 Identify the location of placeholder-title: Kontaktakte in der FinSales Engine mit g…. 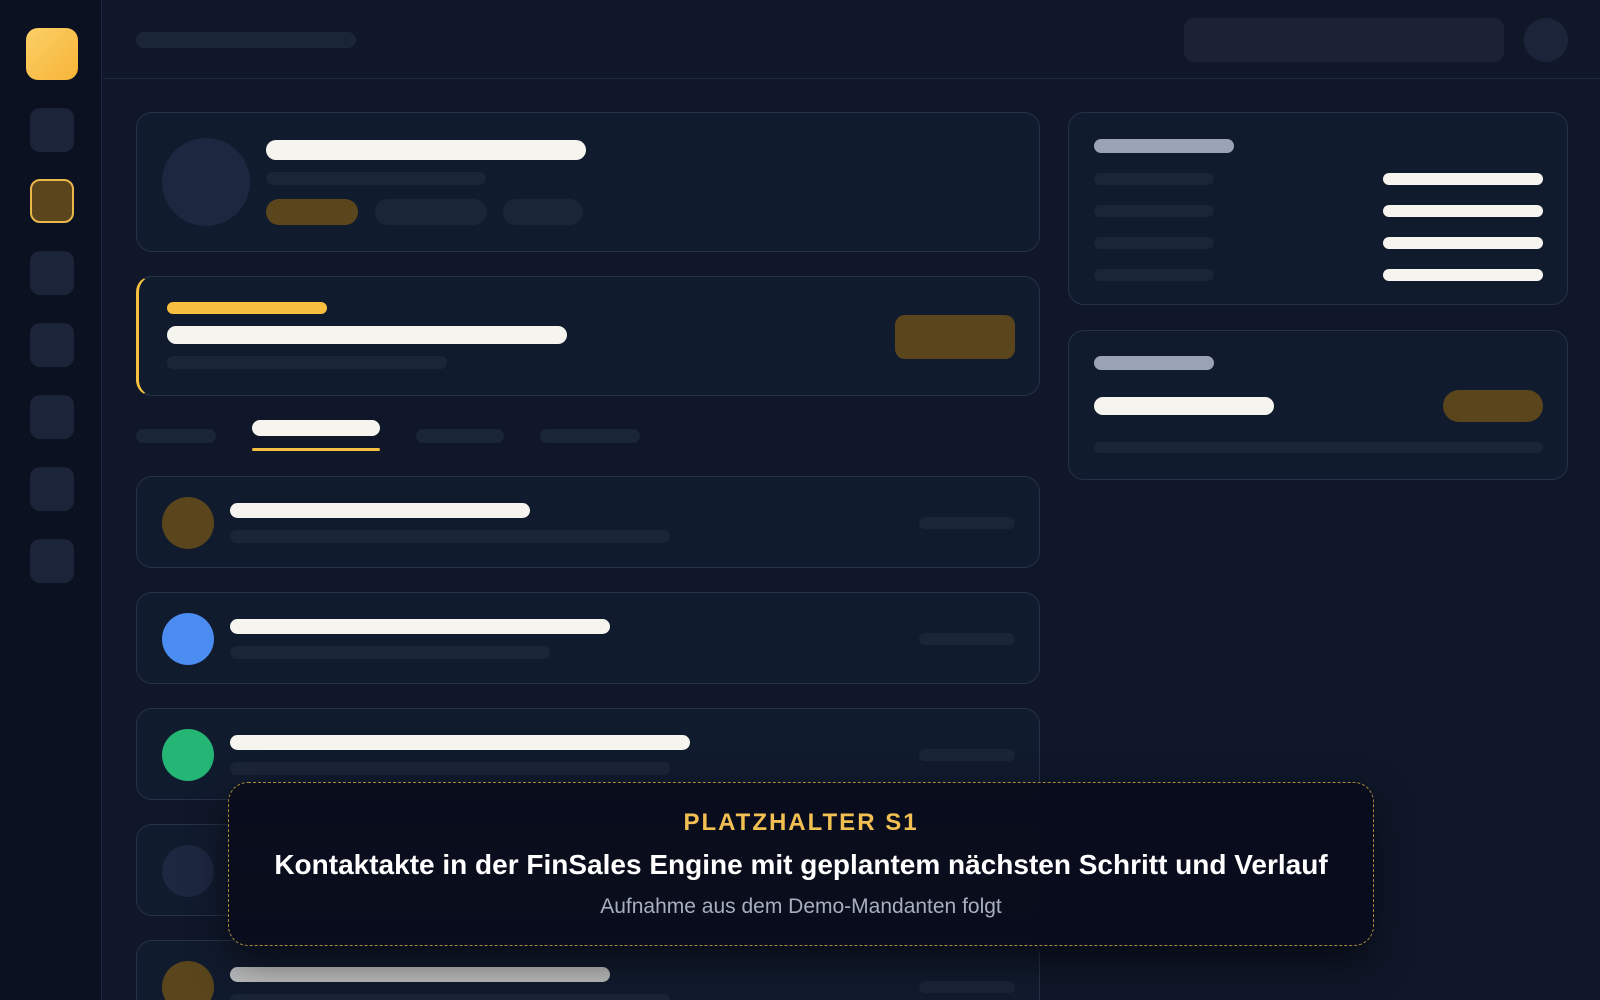
(801, 864).